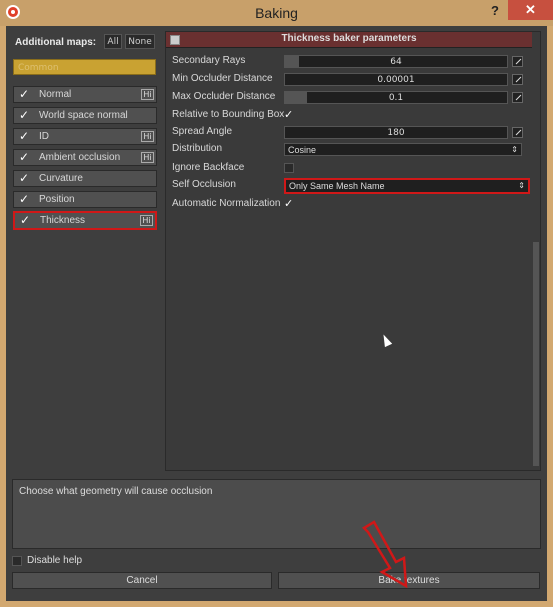 This screenshot has height=607, width=553. What do you see at coordinates (302, 150) in the screenshot?
I see `distribution-value: Cosine` at bounding box center [302, 150].